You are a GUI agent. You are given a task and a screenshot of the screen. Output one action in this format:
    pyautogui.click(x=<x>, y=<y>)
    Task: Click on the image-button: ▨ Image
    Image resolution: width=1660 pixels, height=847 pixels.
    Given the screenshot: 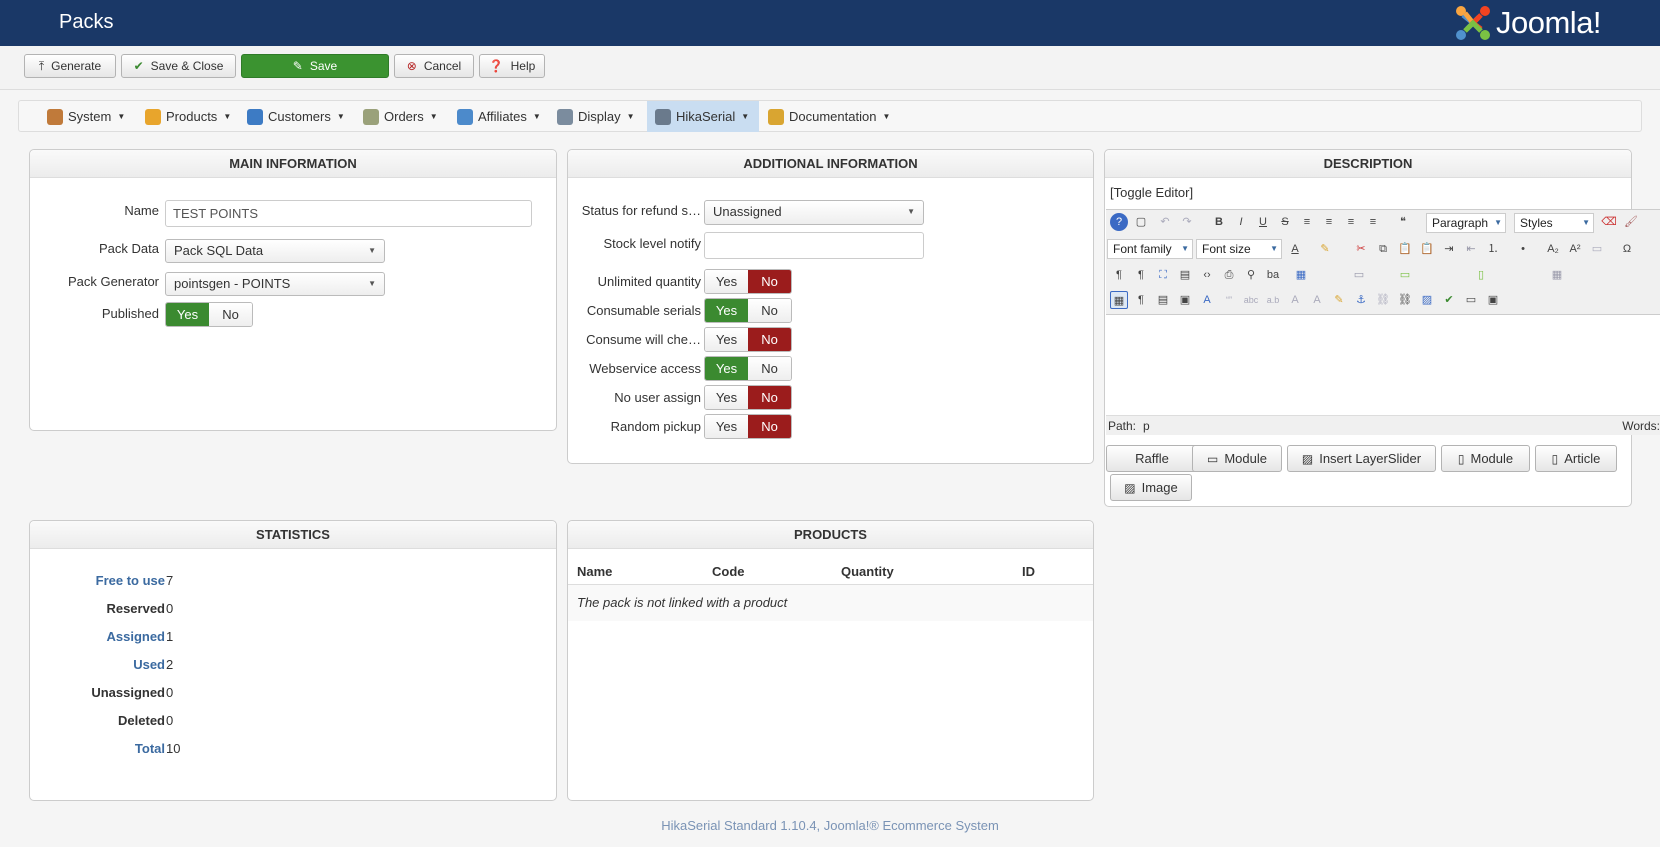 What is the action you would take?
    pyautogui.click(x=1151, y=487)
    